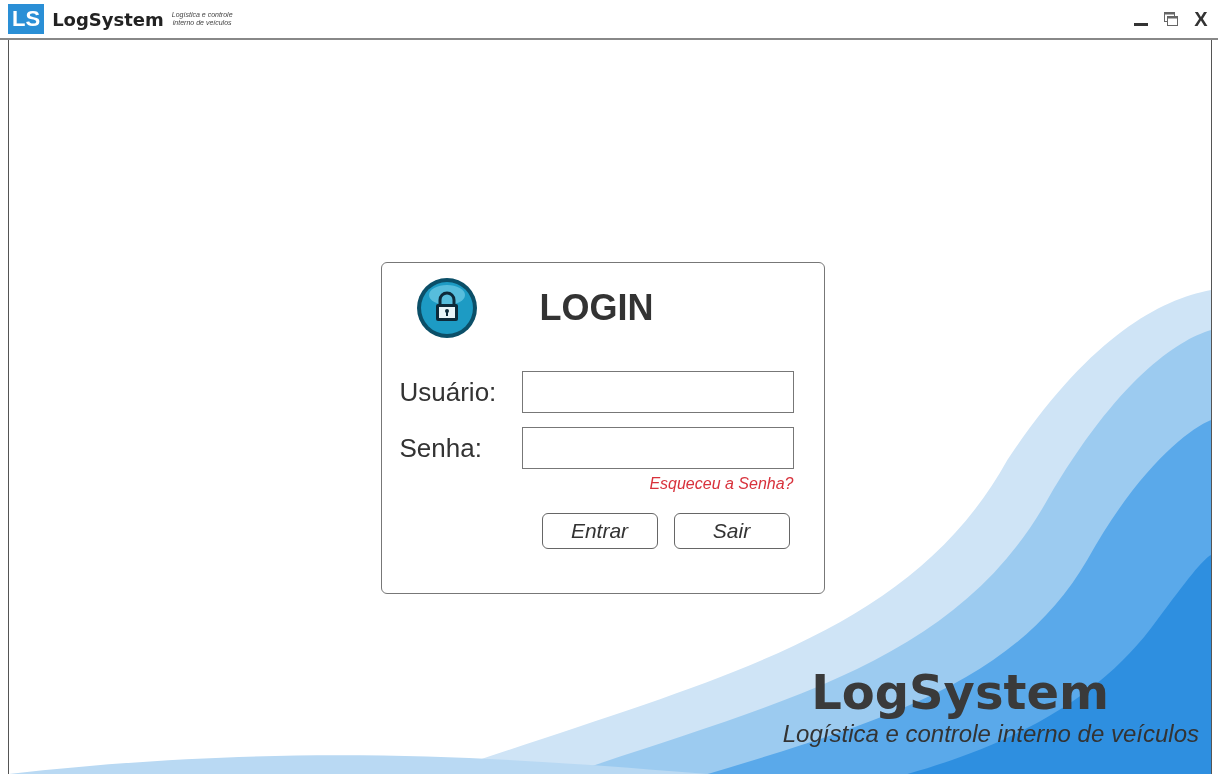 The image size is (1218, 774). What do you see at coordinates (721, 483) in the screenshot?
I see `forgot-password-link: Esqueceu a Senha?` at bounding box center [721, 483].